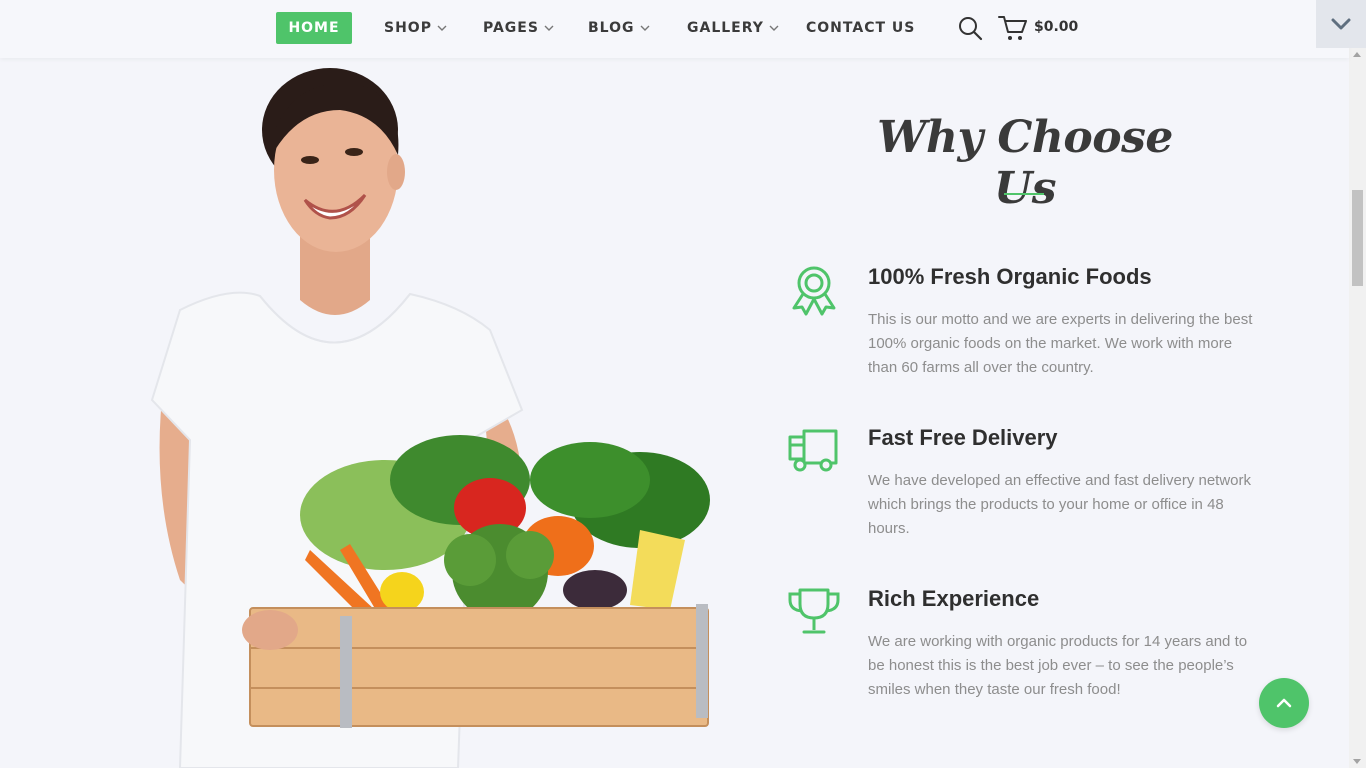  I want to click on nav-pages: PAGES, so click(518, 28).